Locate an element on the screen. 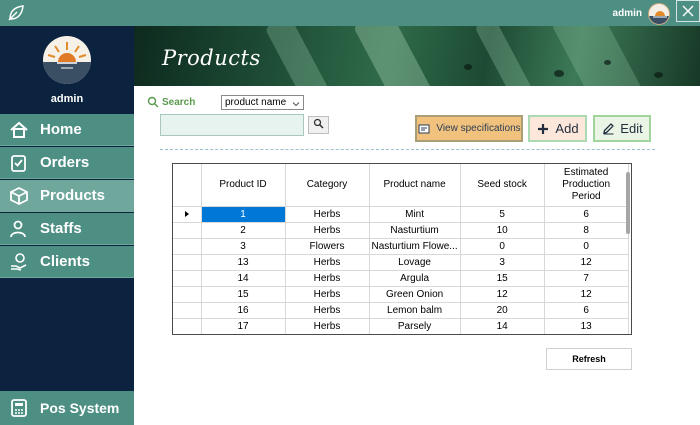  table-cell: Green Onion is located at coordinates (415, 294).